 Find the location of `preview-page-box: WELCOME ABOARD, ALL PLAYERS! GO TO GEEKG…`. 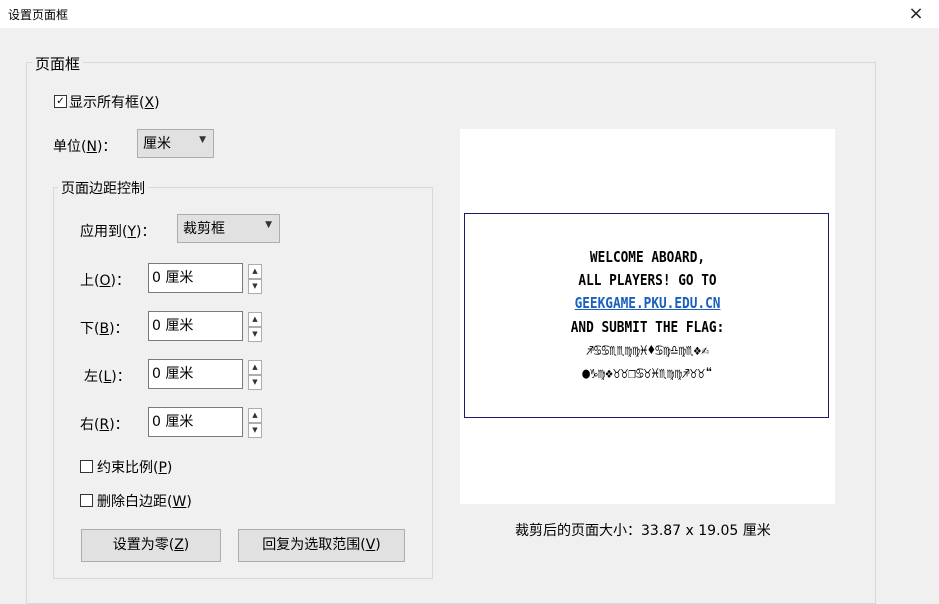

preview-page-box: WELCOME ABOARD, ALL PLAYERS! GO TO GEEKG… is located at coordinates (646, 315).